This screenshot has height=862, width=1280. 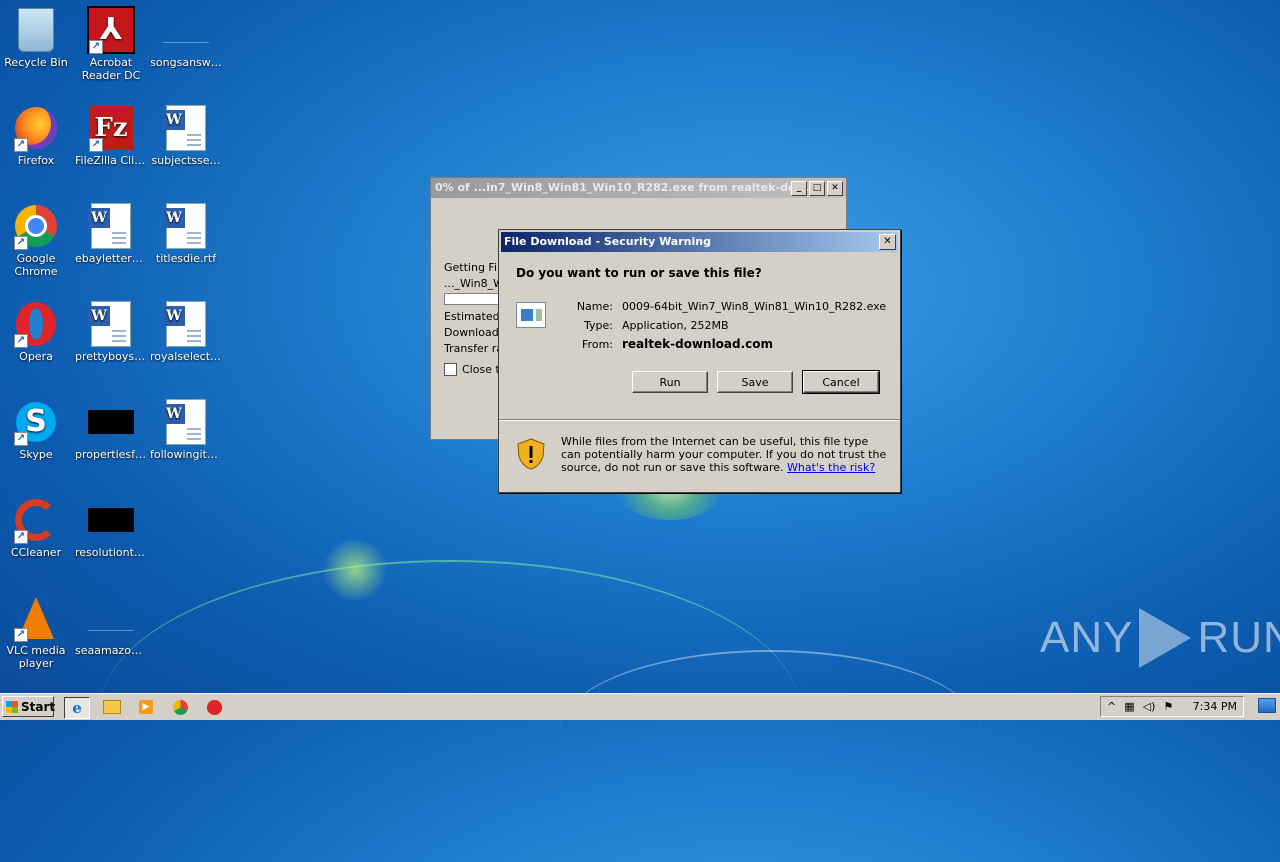 I want to click on wallpaper-arc, so click(x=770, y=731).